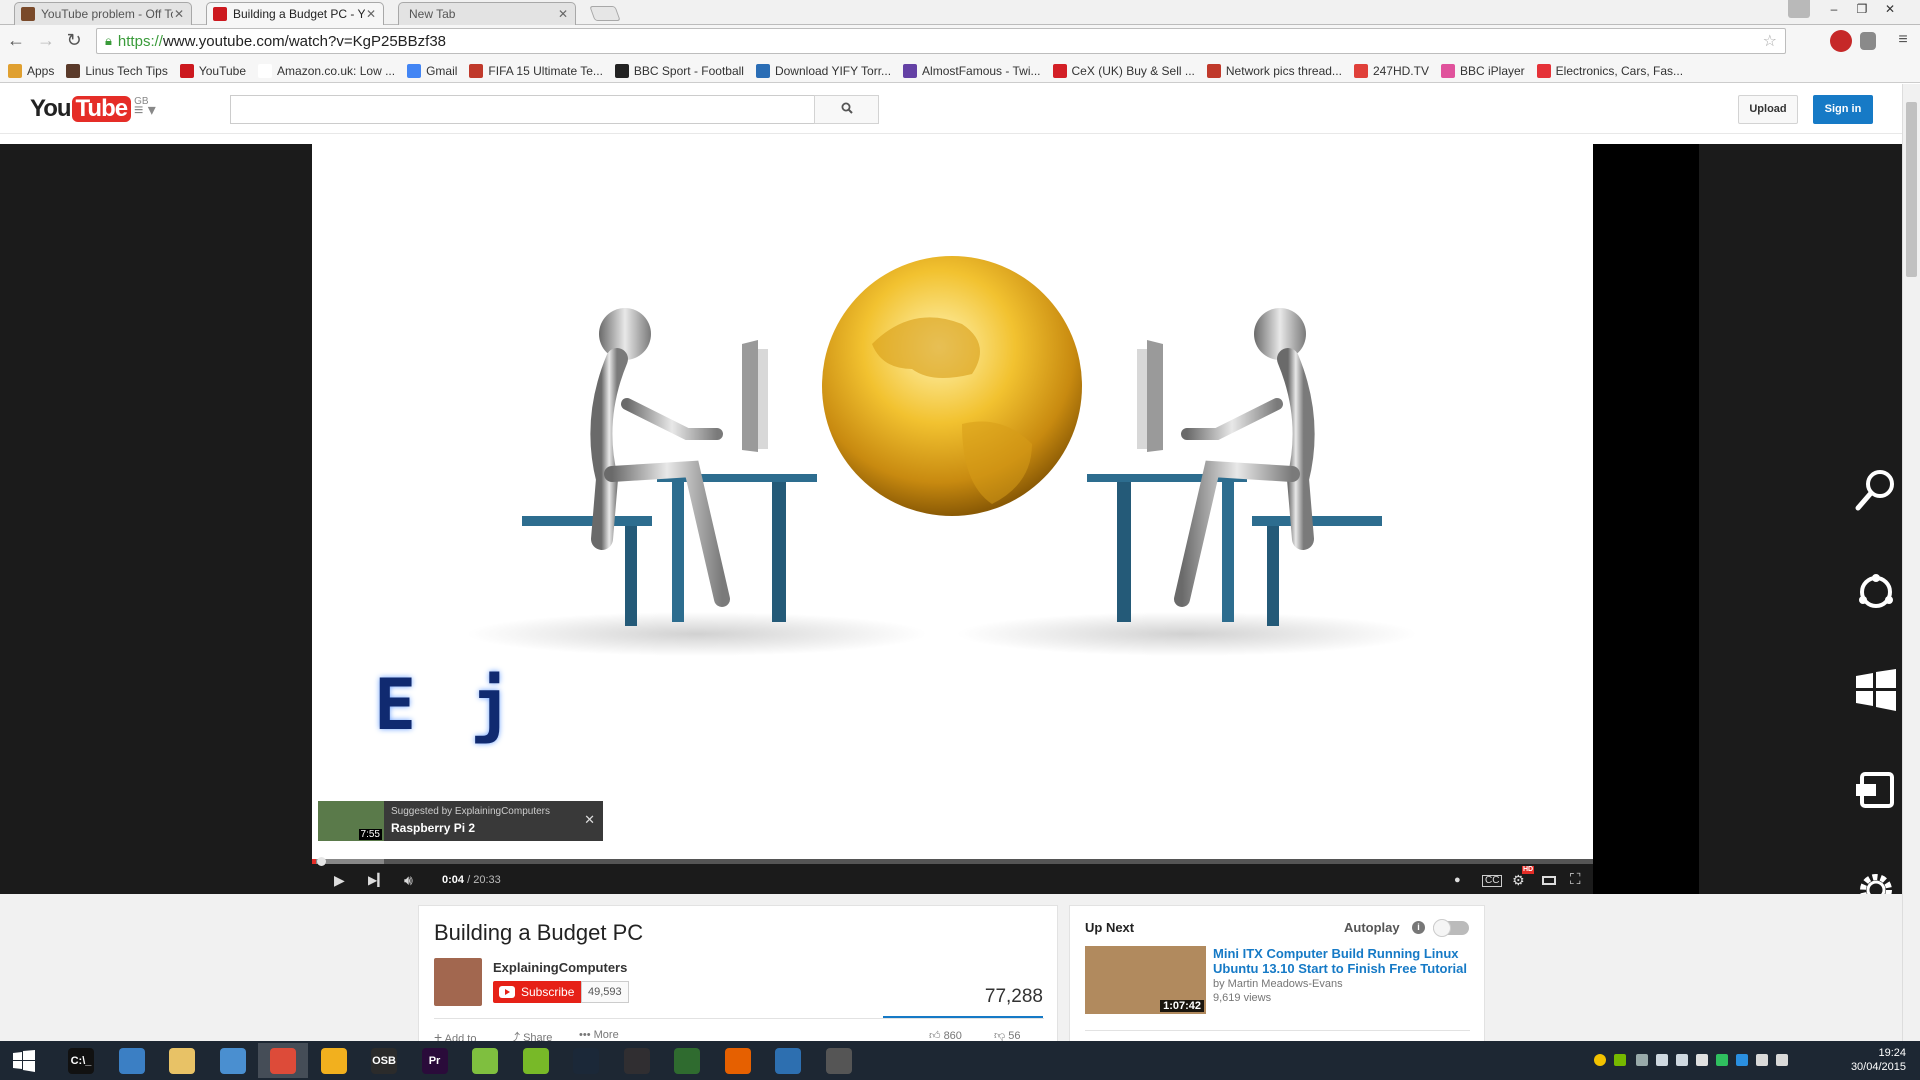  What do you see at coordinates (1391, 70) in the screenshot?
I see `bookmark-11: 247HD.TV` at bounding box center [1391, 70].